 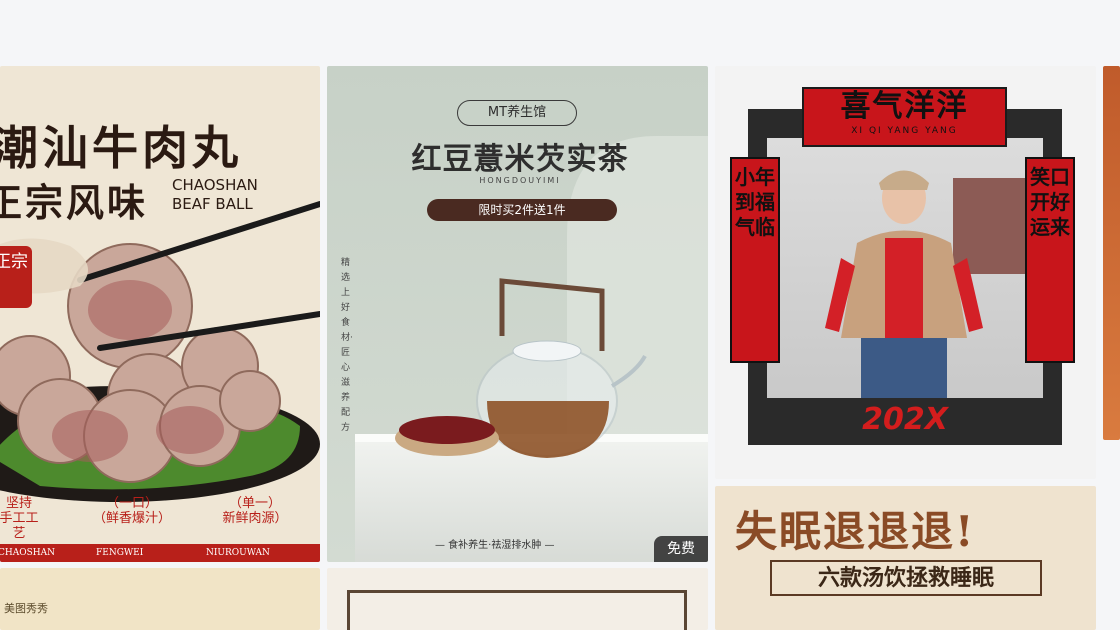 What do you see at coordinates (255, 511) in the screenshot?
I see `feature-item: （单一） 新鲜肉源）` at bounding box center [255, 511].